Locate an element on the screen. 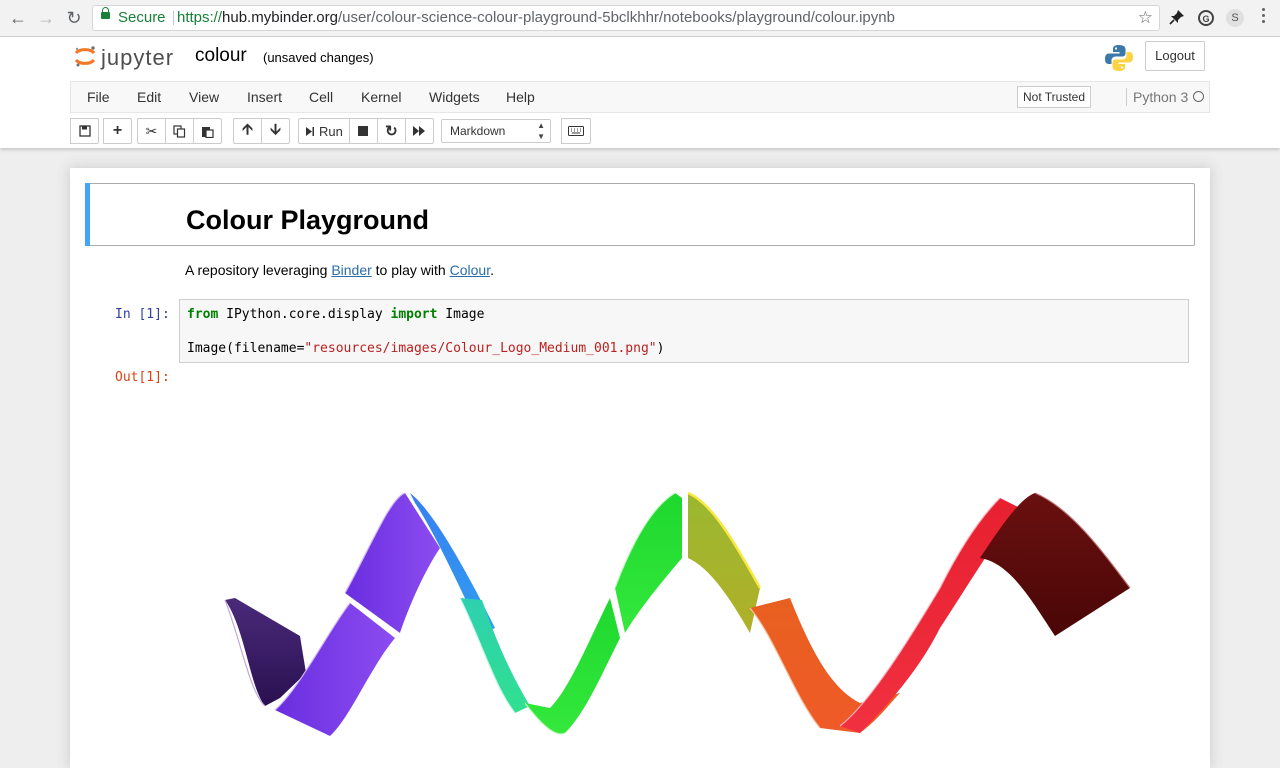 The image size is (1280, 768). jupyter-logo-text: jupyter is located at coordinates (138, 57).